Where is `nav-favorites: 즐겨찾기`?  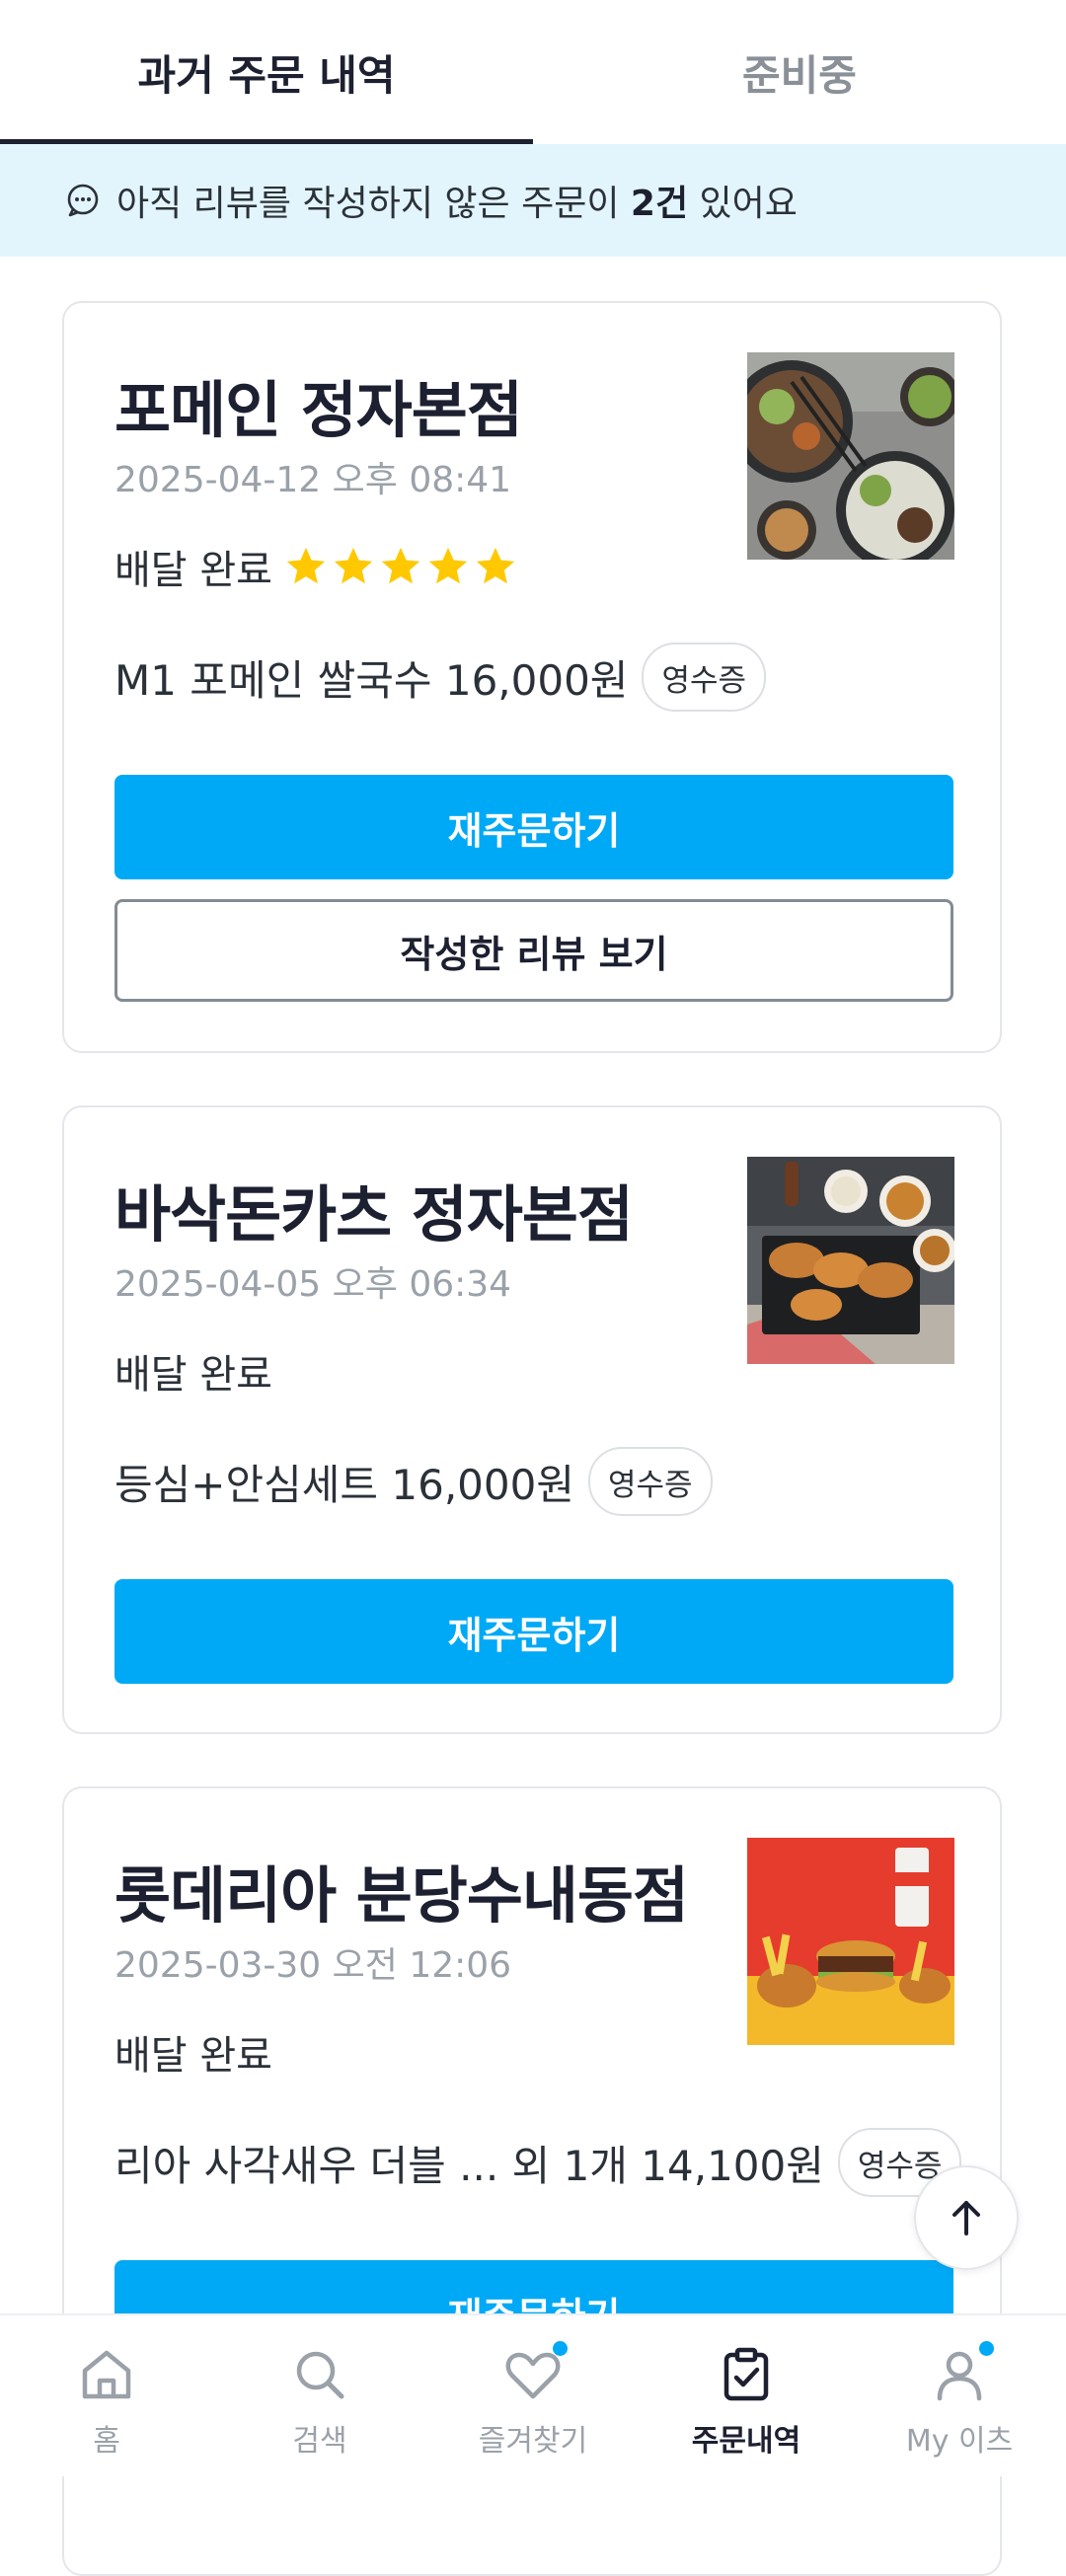
nav-favorites: 즐겨찾기 is located at coordinates (533, 2395).